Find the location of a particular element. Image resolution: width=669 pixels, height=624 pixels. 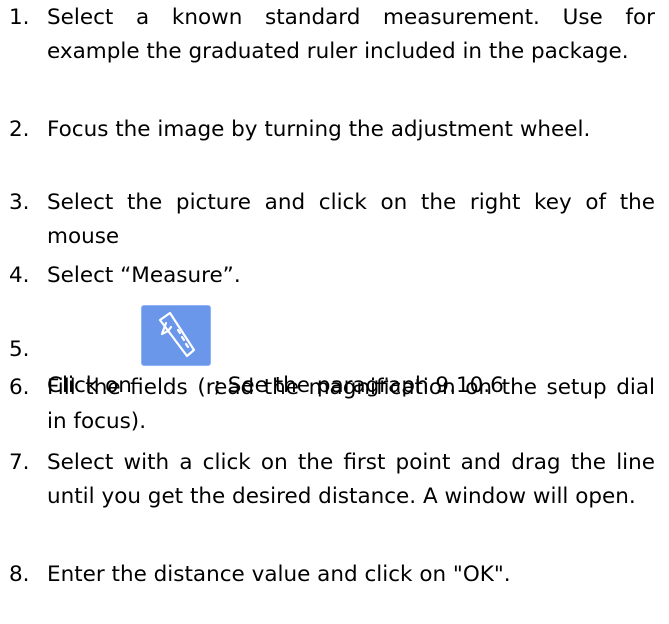

step-number: 4. is located at coordinates (19, 275).